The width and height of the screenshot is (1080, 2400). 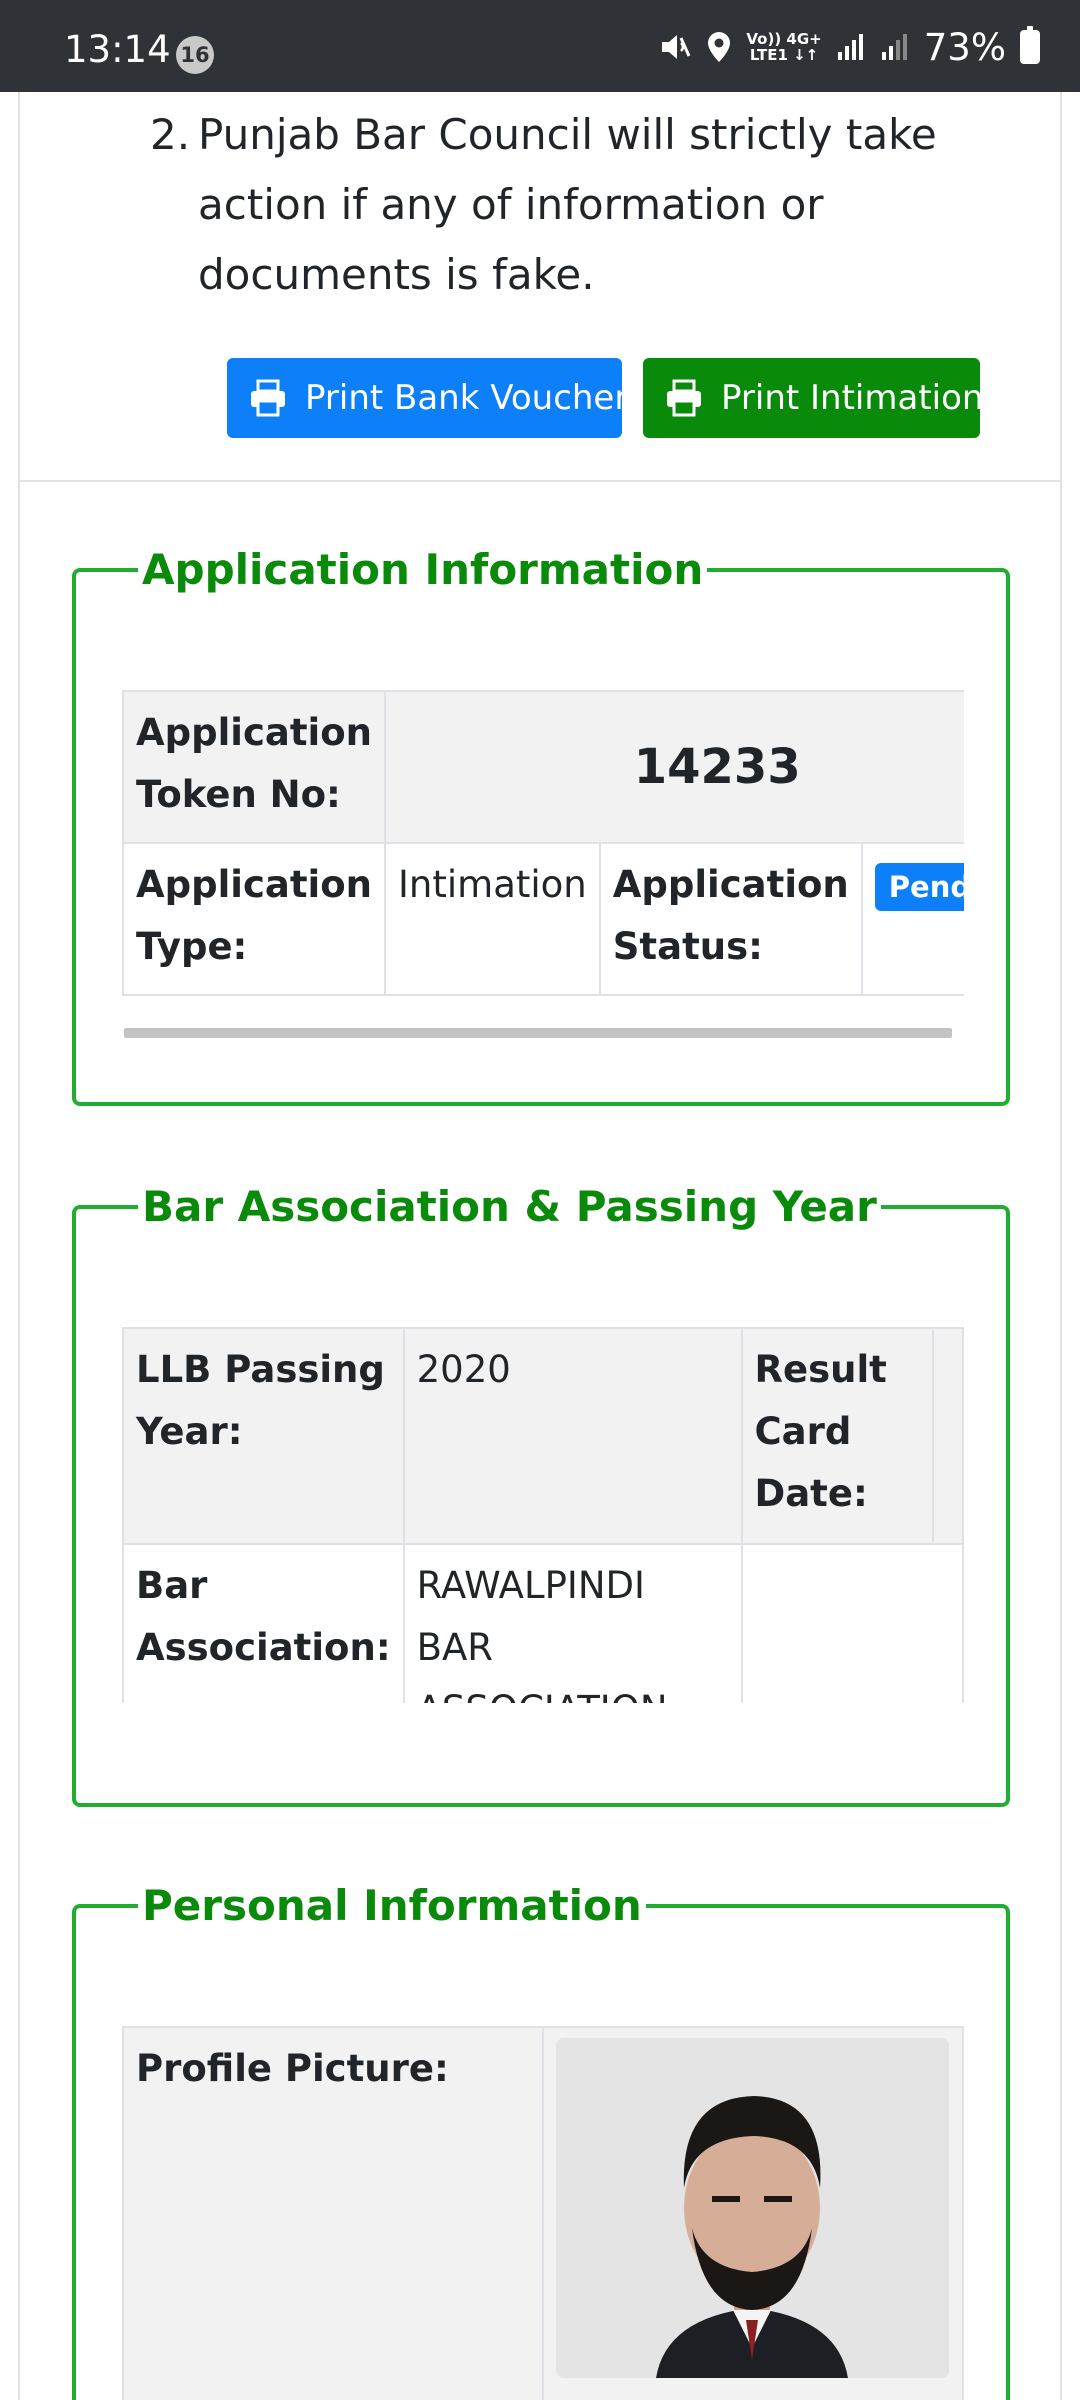 I want to click on horizontal-scrollbar, so click(x=538, y=1033).